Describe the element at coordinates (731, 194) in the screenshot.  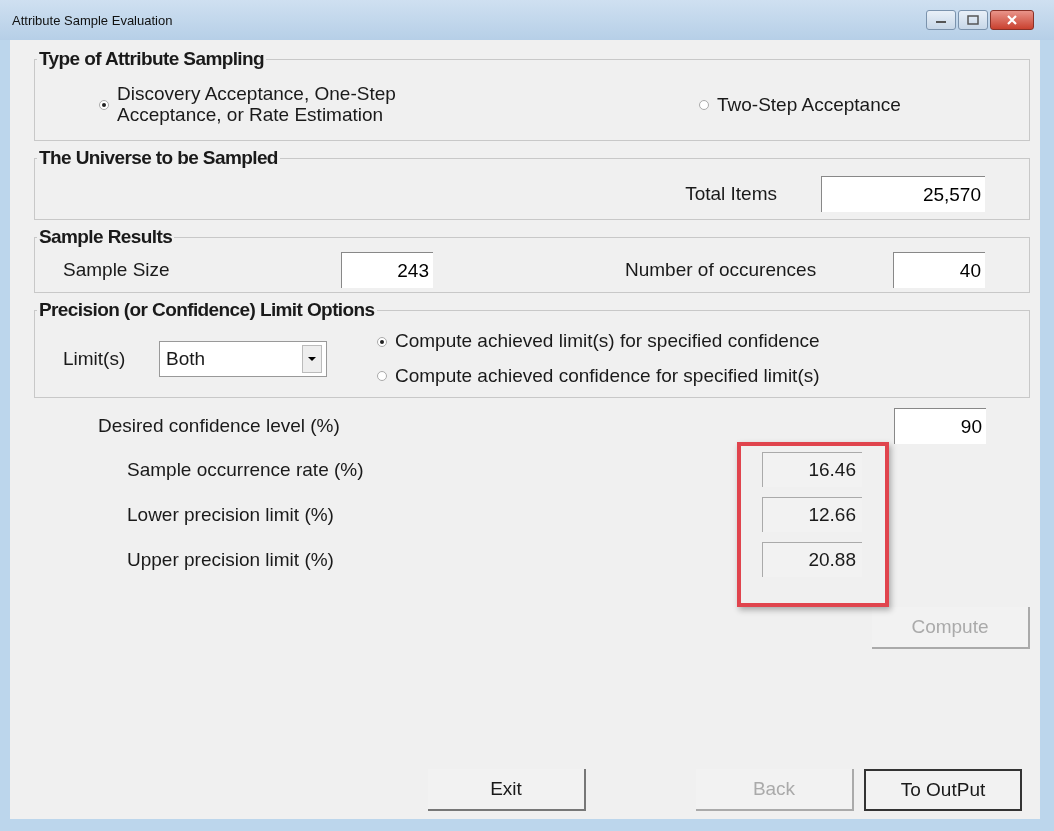
I see `field-label: Total Items` at that location.